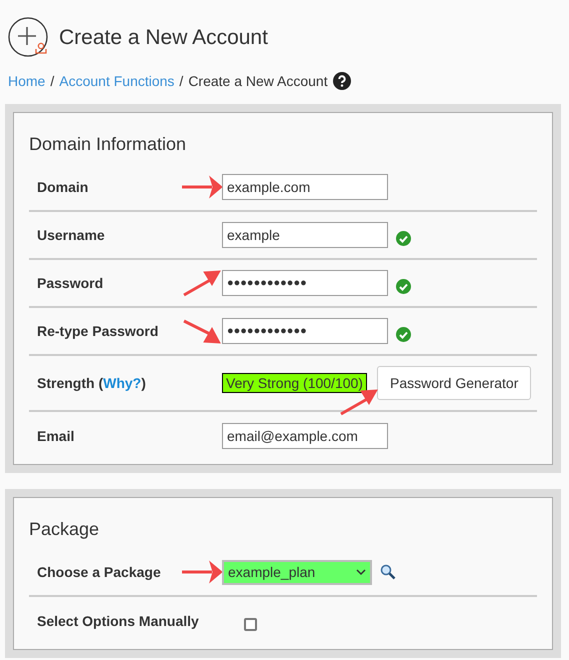 Image resolution: width=569 pixels, height=660 pixels. I want to click on page-title: Create a New Account, so click(163, 37).